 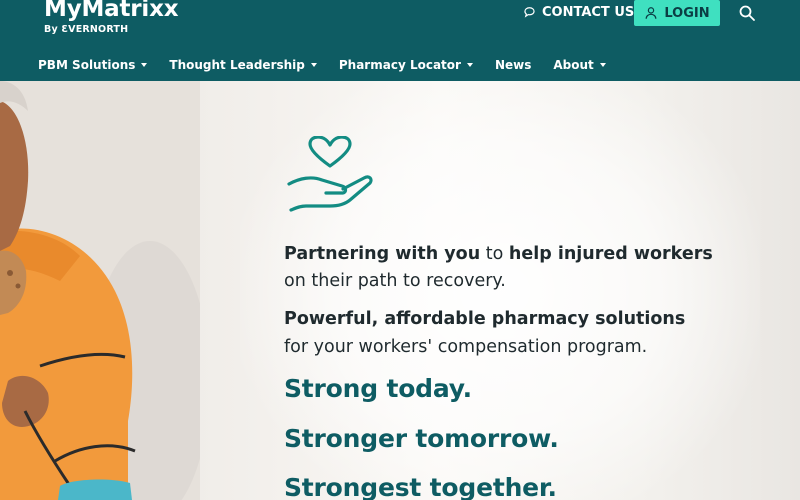 I want to click on intro-bold-help: help injured workers, so click(x=610, y=254).